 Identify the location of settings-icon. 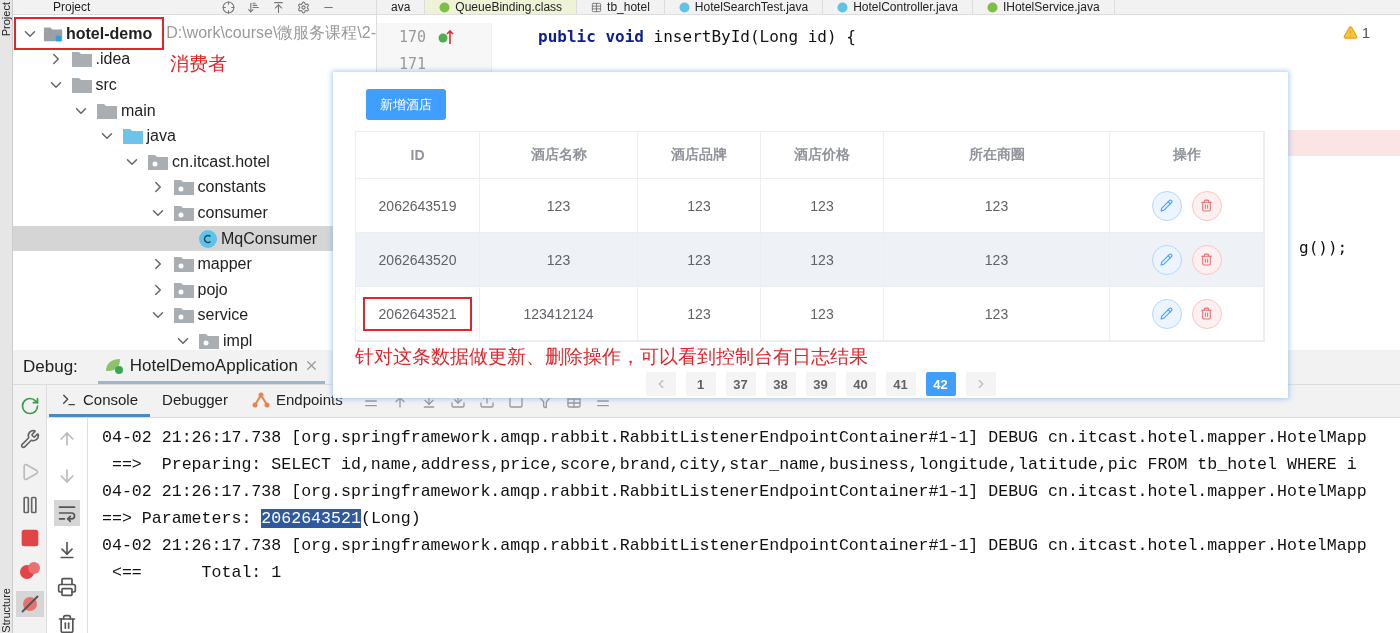
(304, 7).